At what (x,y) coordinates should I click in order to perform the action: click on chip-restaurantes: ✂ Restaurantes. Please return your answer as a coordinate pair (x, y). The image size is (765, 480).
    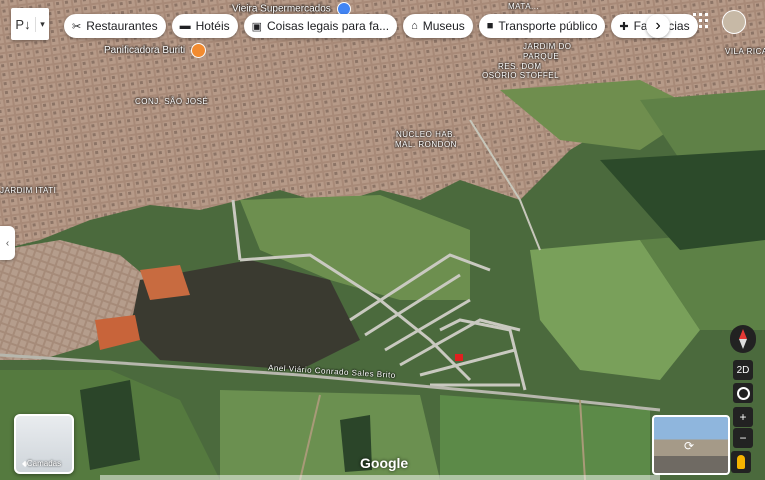
    Looking at the image, I should click on (115, 26).